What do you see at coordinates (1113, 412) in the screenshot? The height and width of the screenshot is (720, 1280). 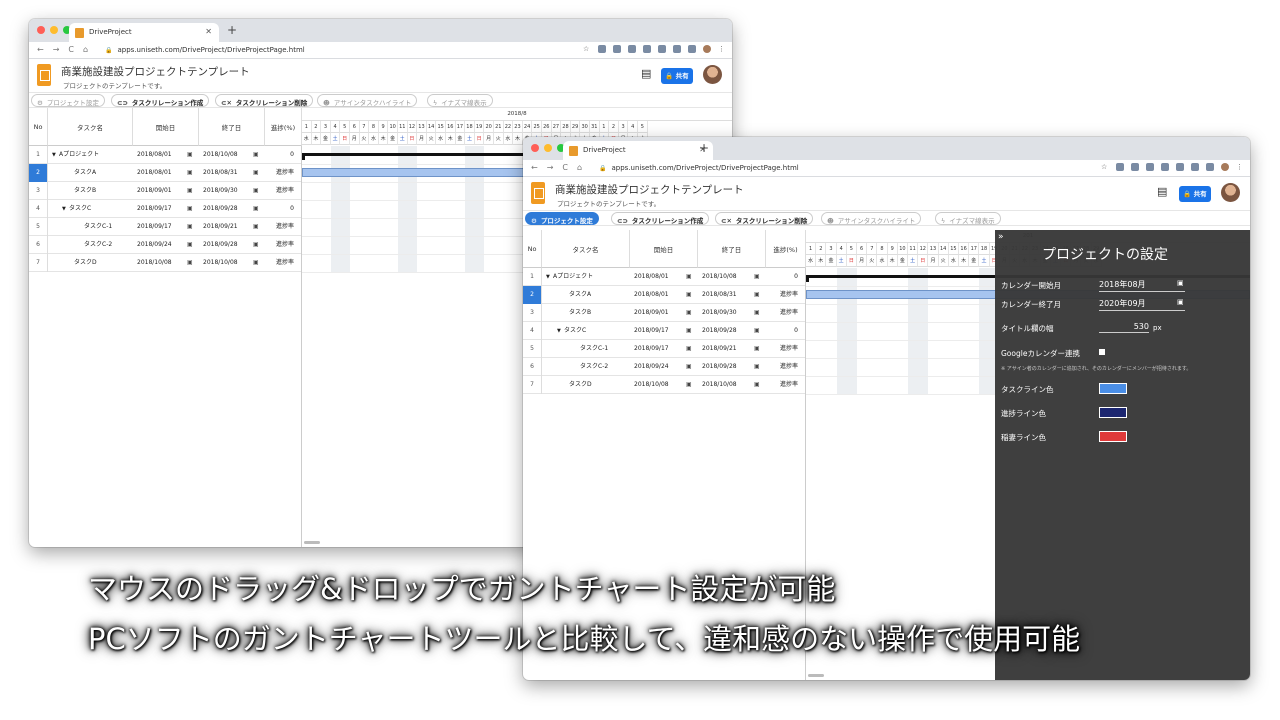 I see `progress-line-color-swatch` at bounding box center [1113, 412].